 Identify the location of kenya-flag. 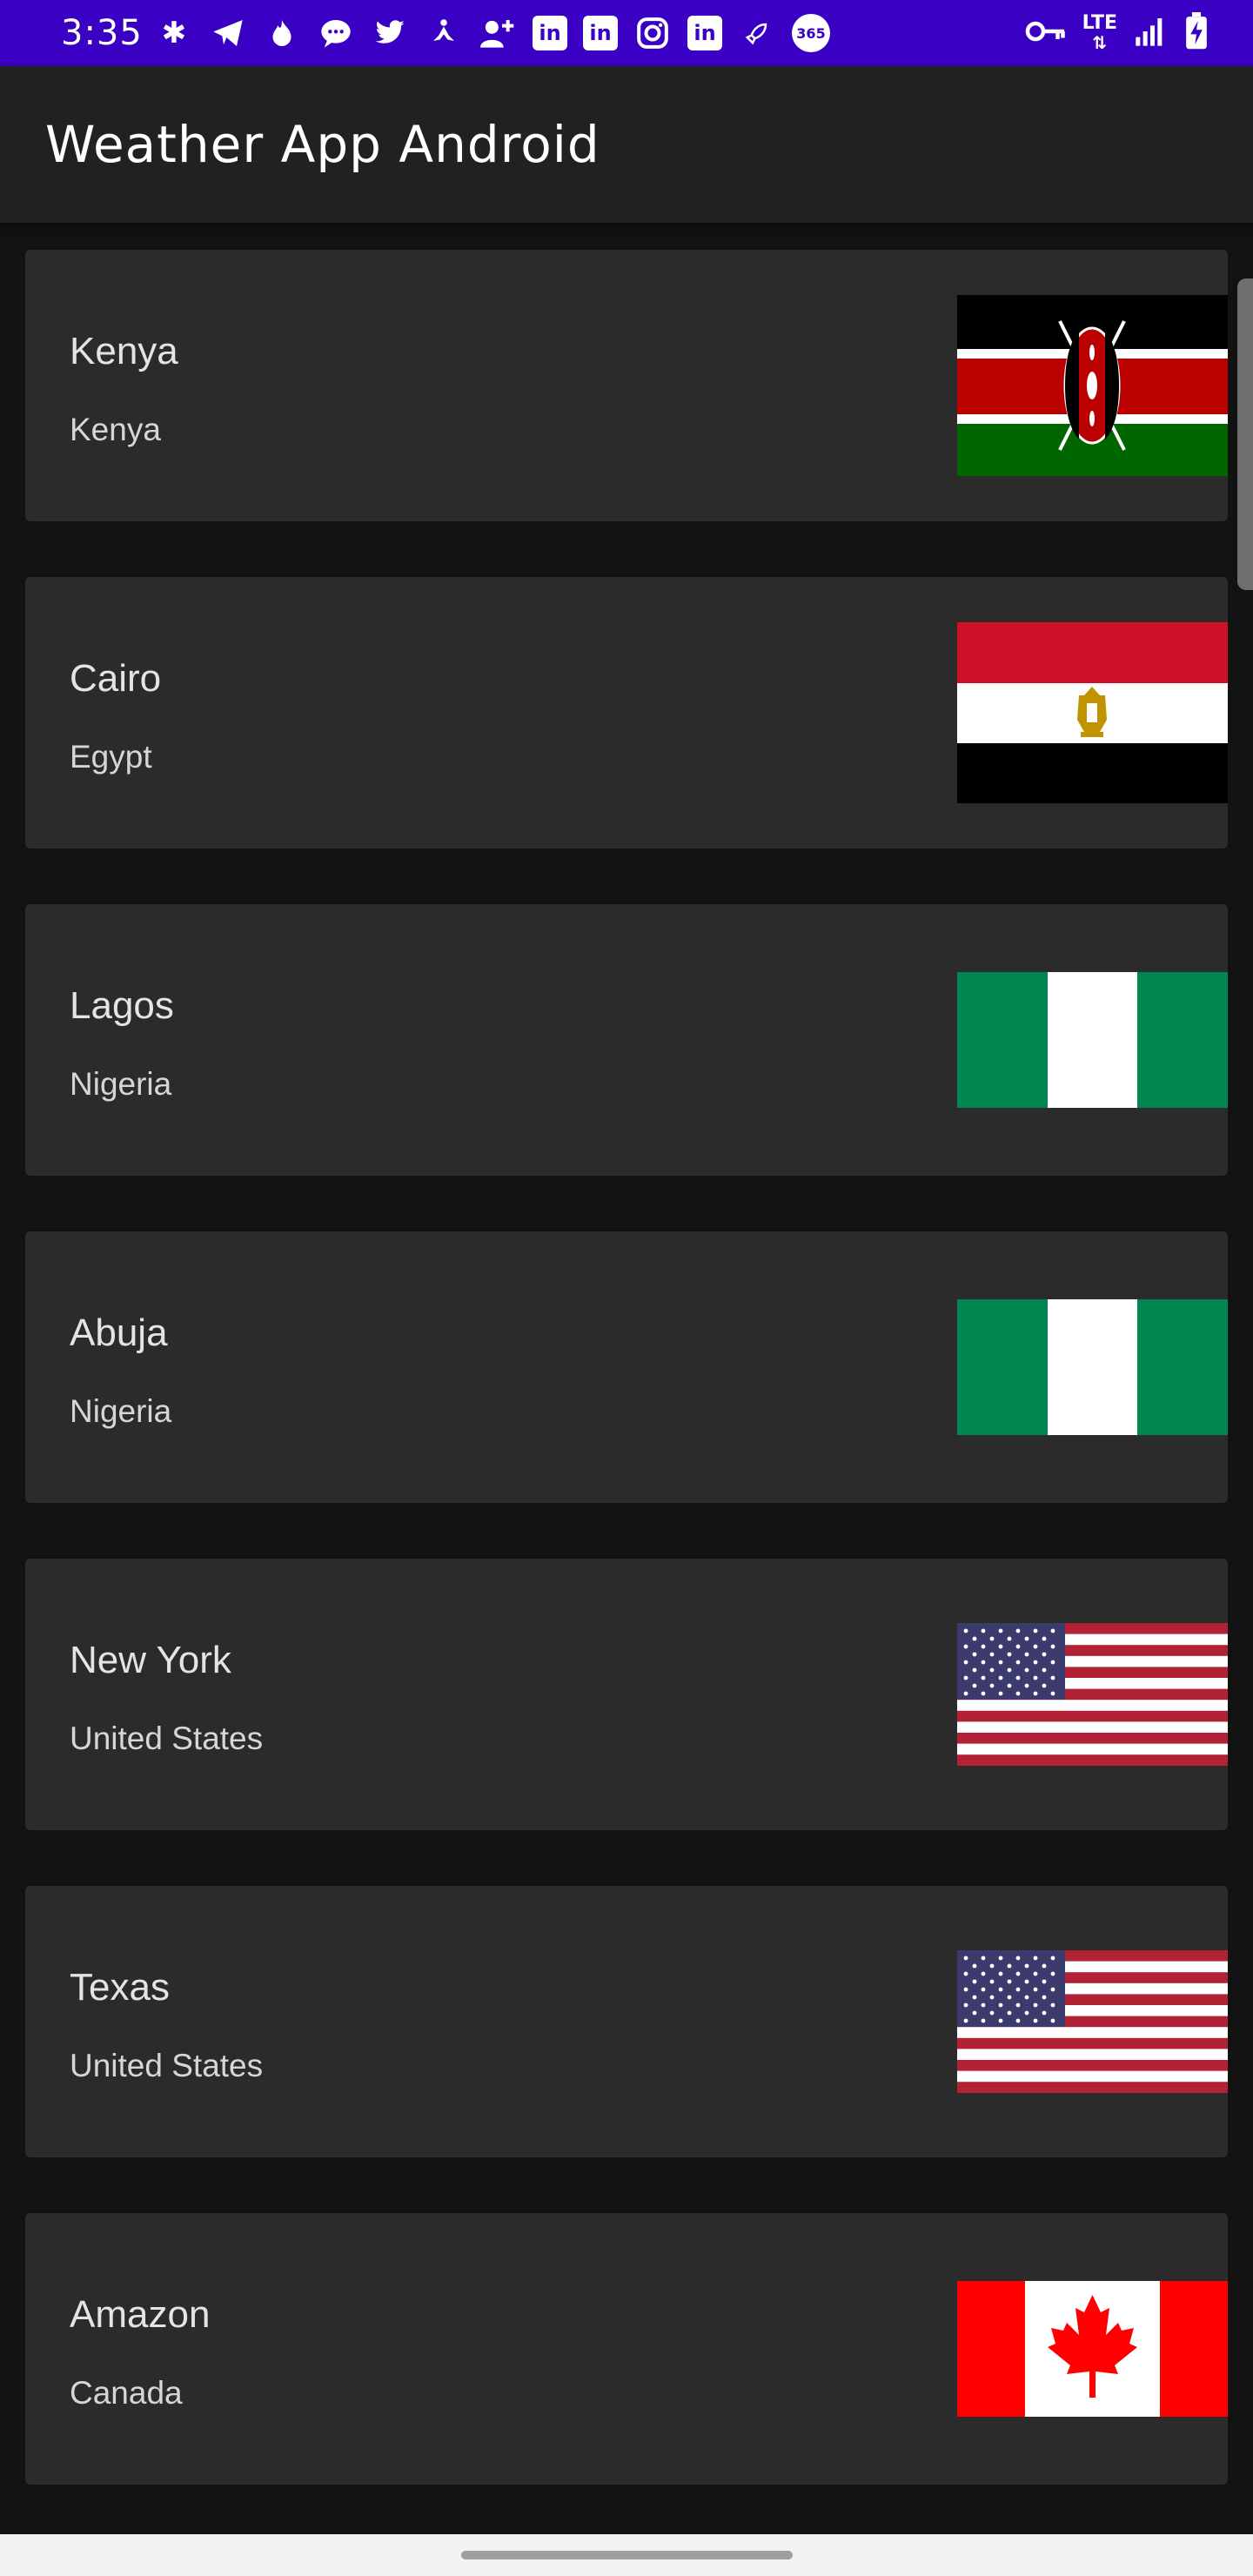
(1092, 385).